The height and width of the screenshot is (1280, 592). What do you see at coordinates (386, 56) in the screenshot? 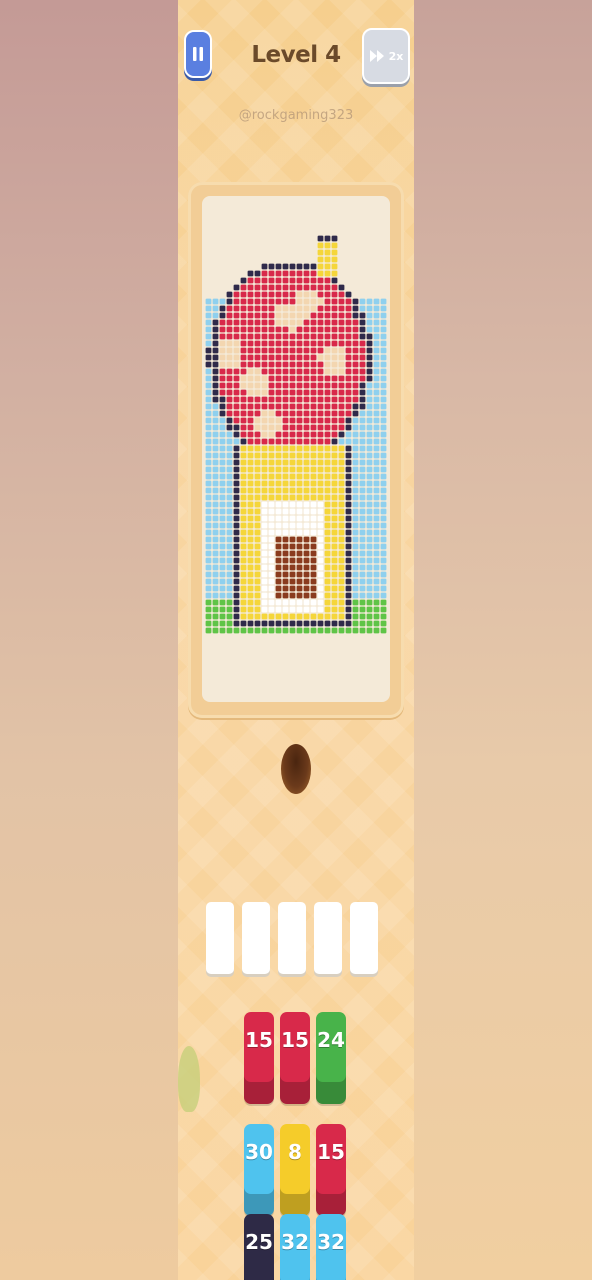
I see `speed-button: 2x` at bounding box center [386, 56].